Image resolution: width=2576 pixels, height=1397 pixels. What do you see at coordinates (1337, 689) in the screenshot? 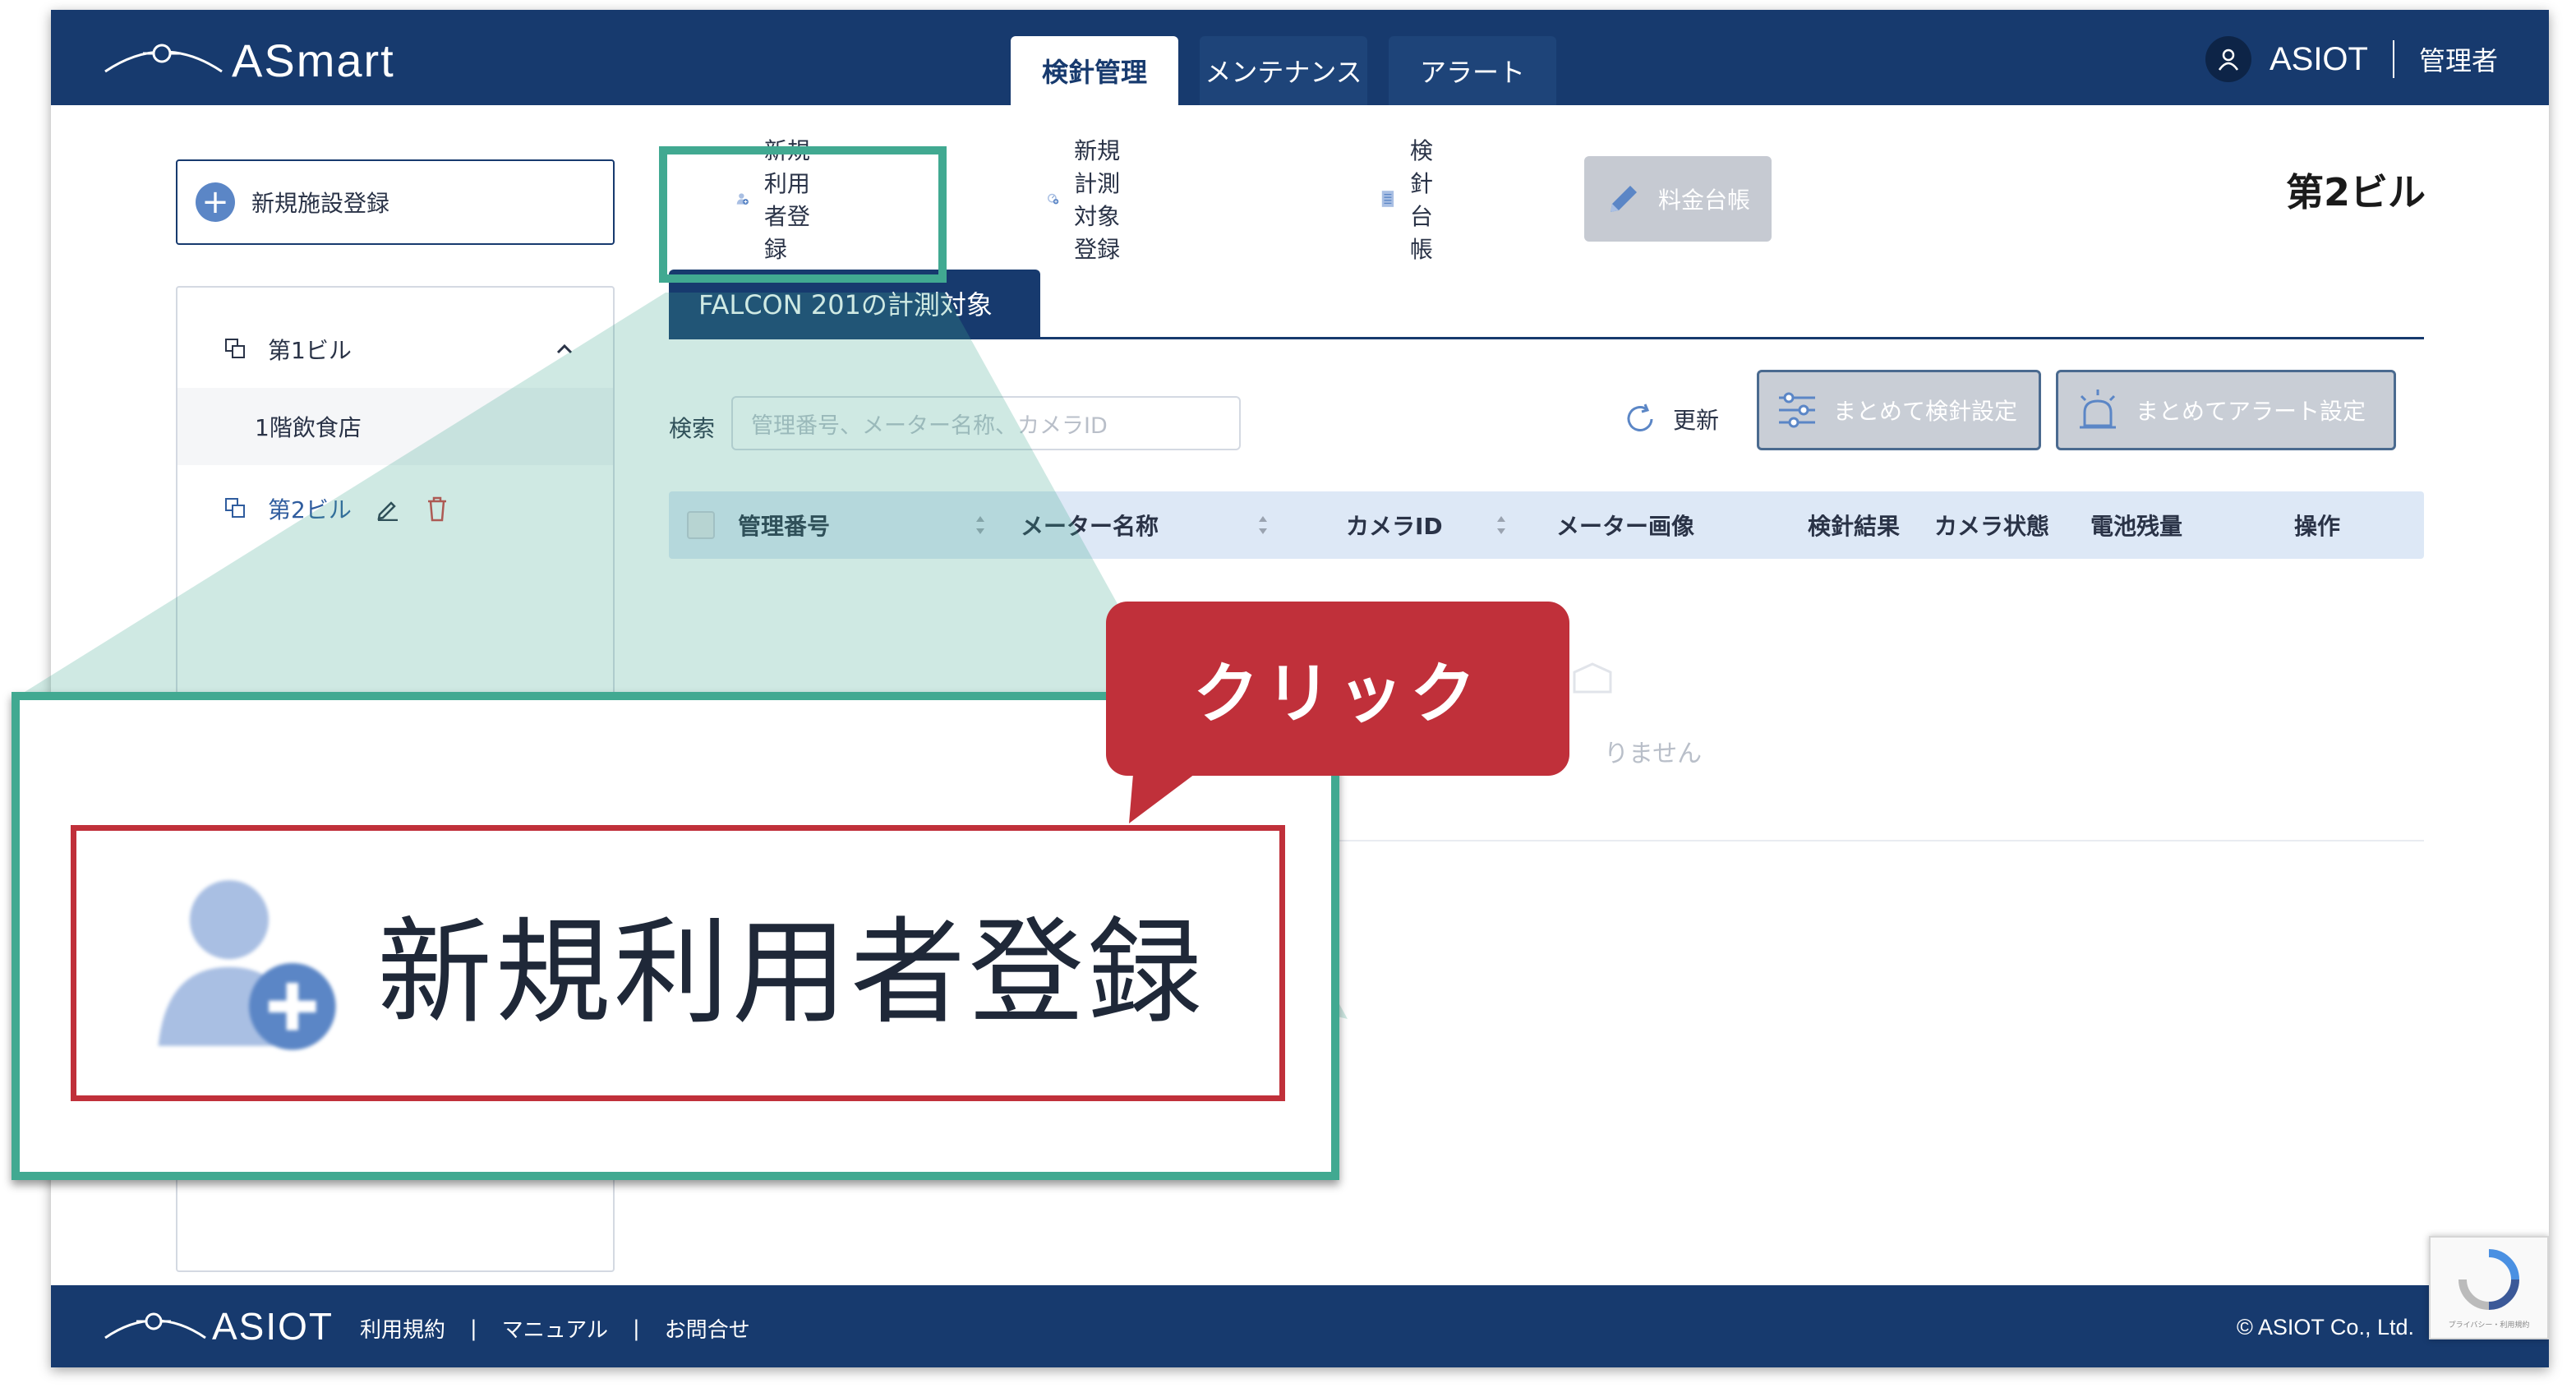
I see `click-callout: クリック` at bounding box center [1337, 689].